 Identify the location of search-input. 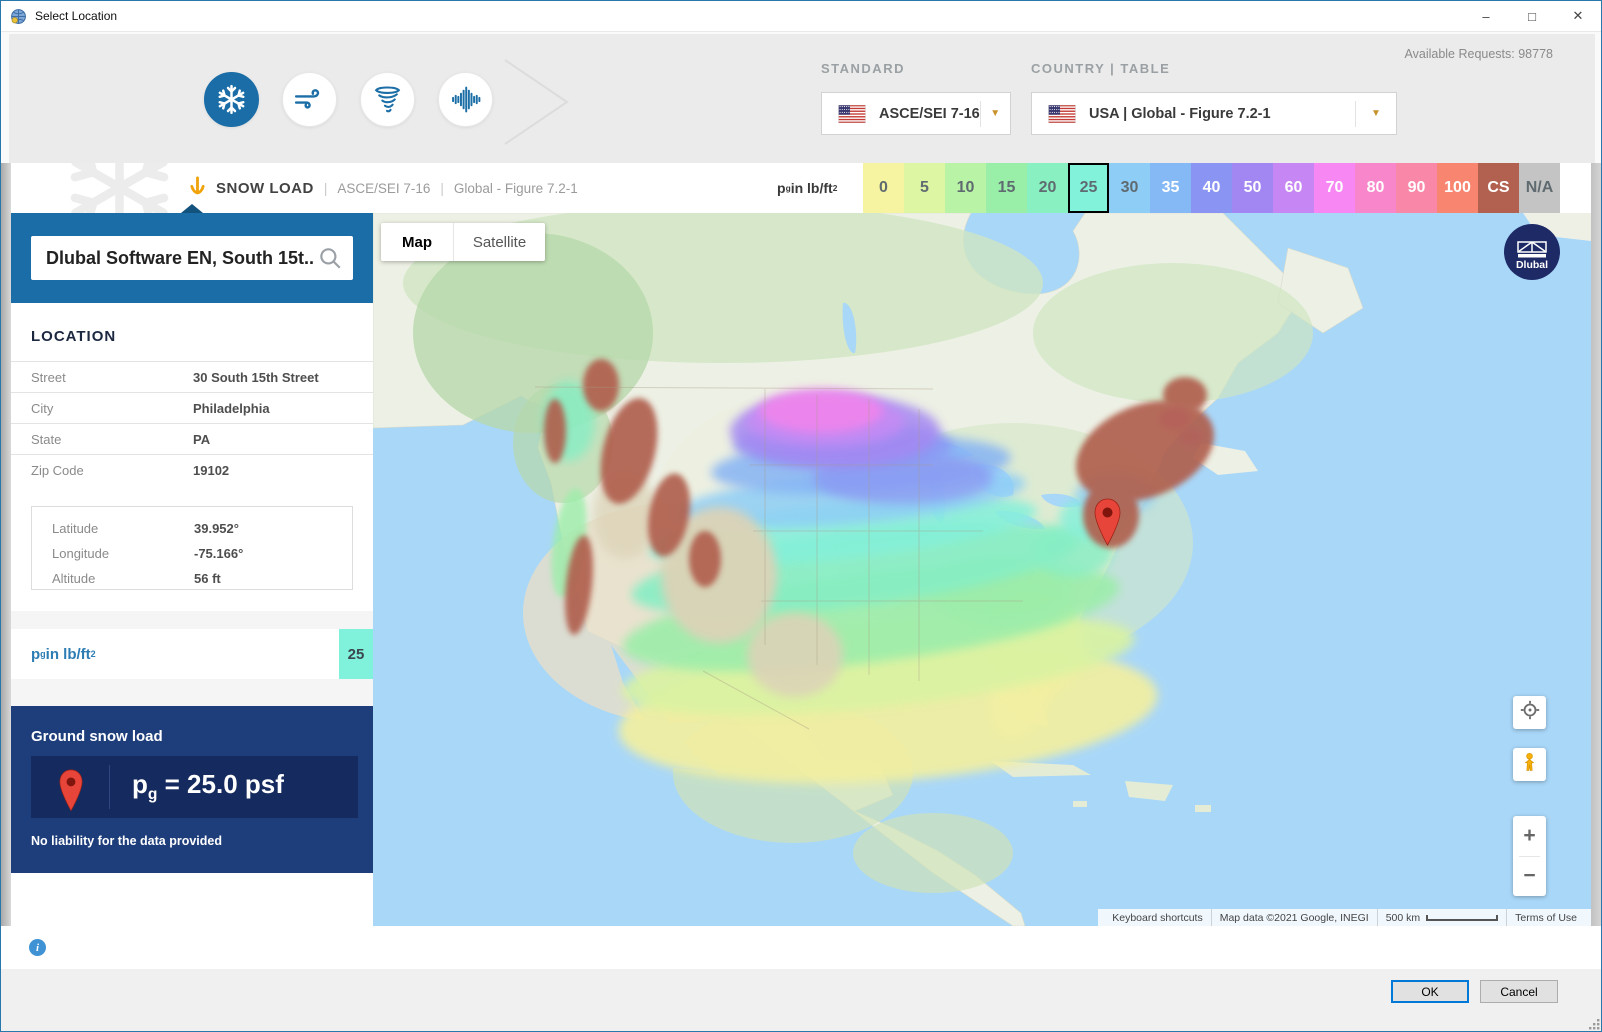
(180, 258).